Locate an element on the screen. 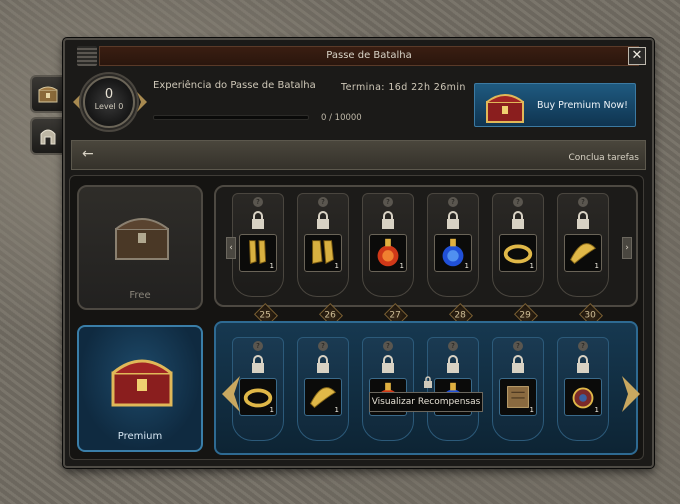  free-label: Free is located at coordinates (140, 295).